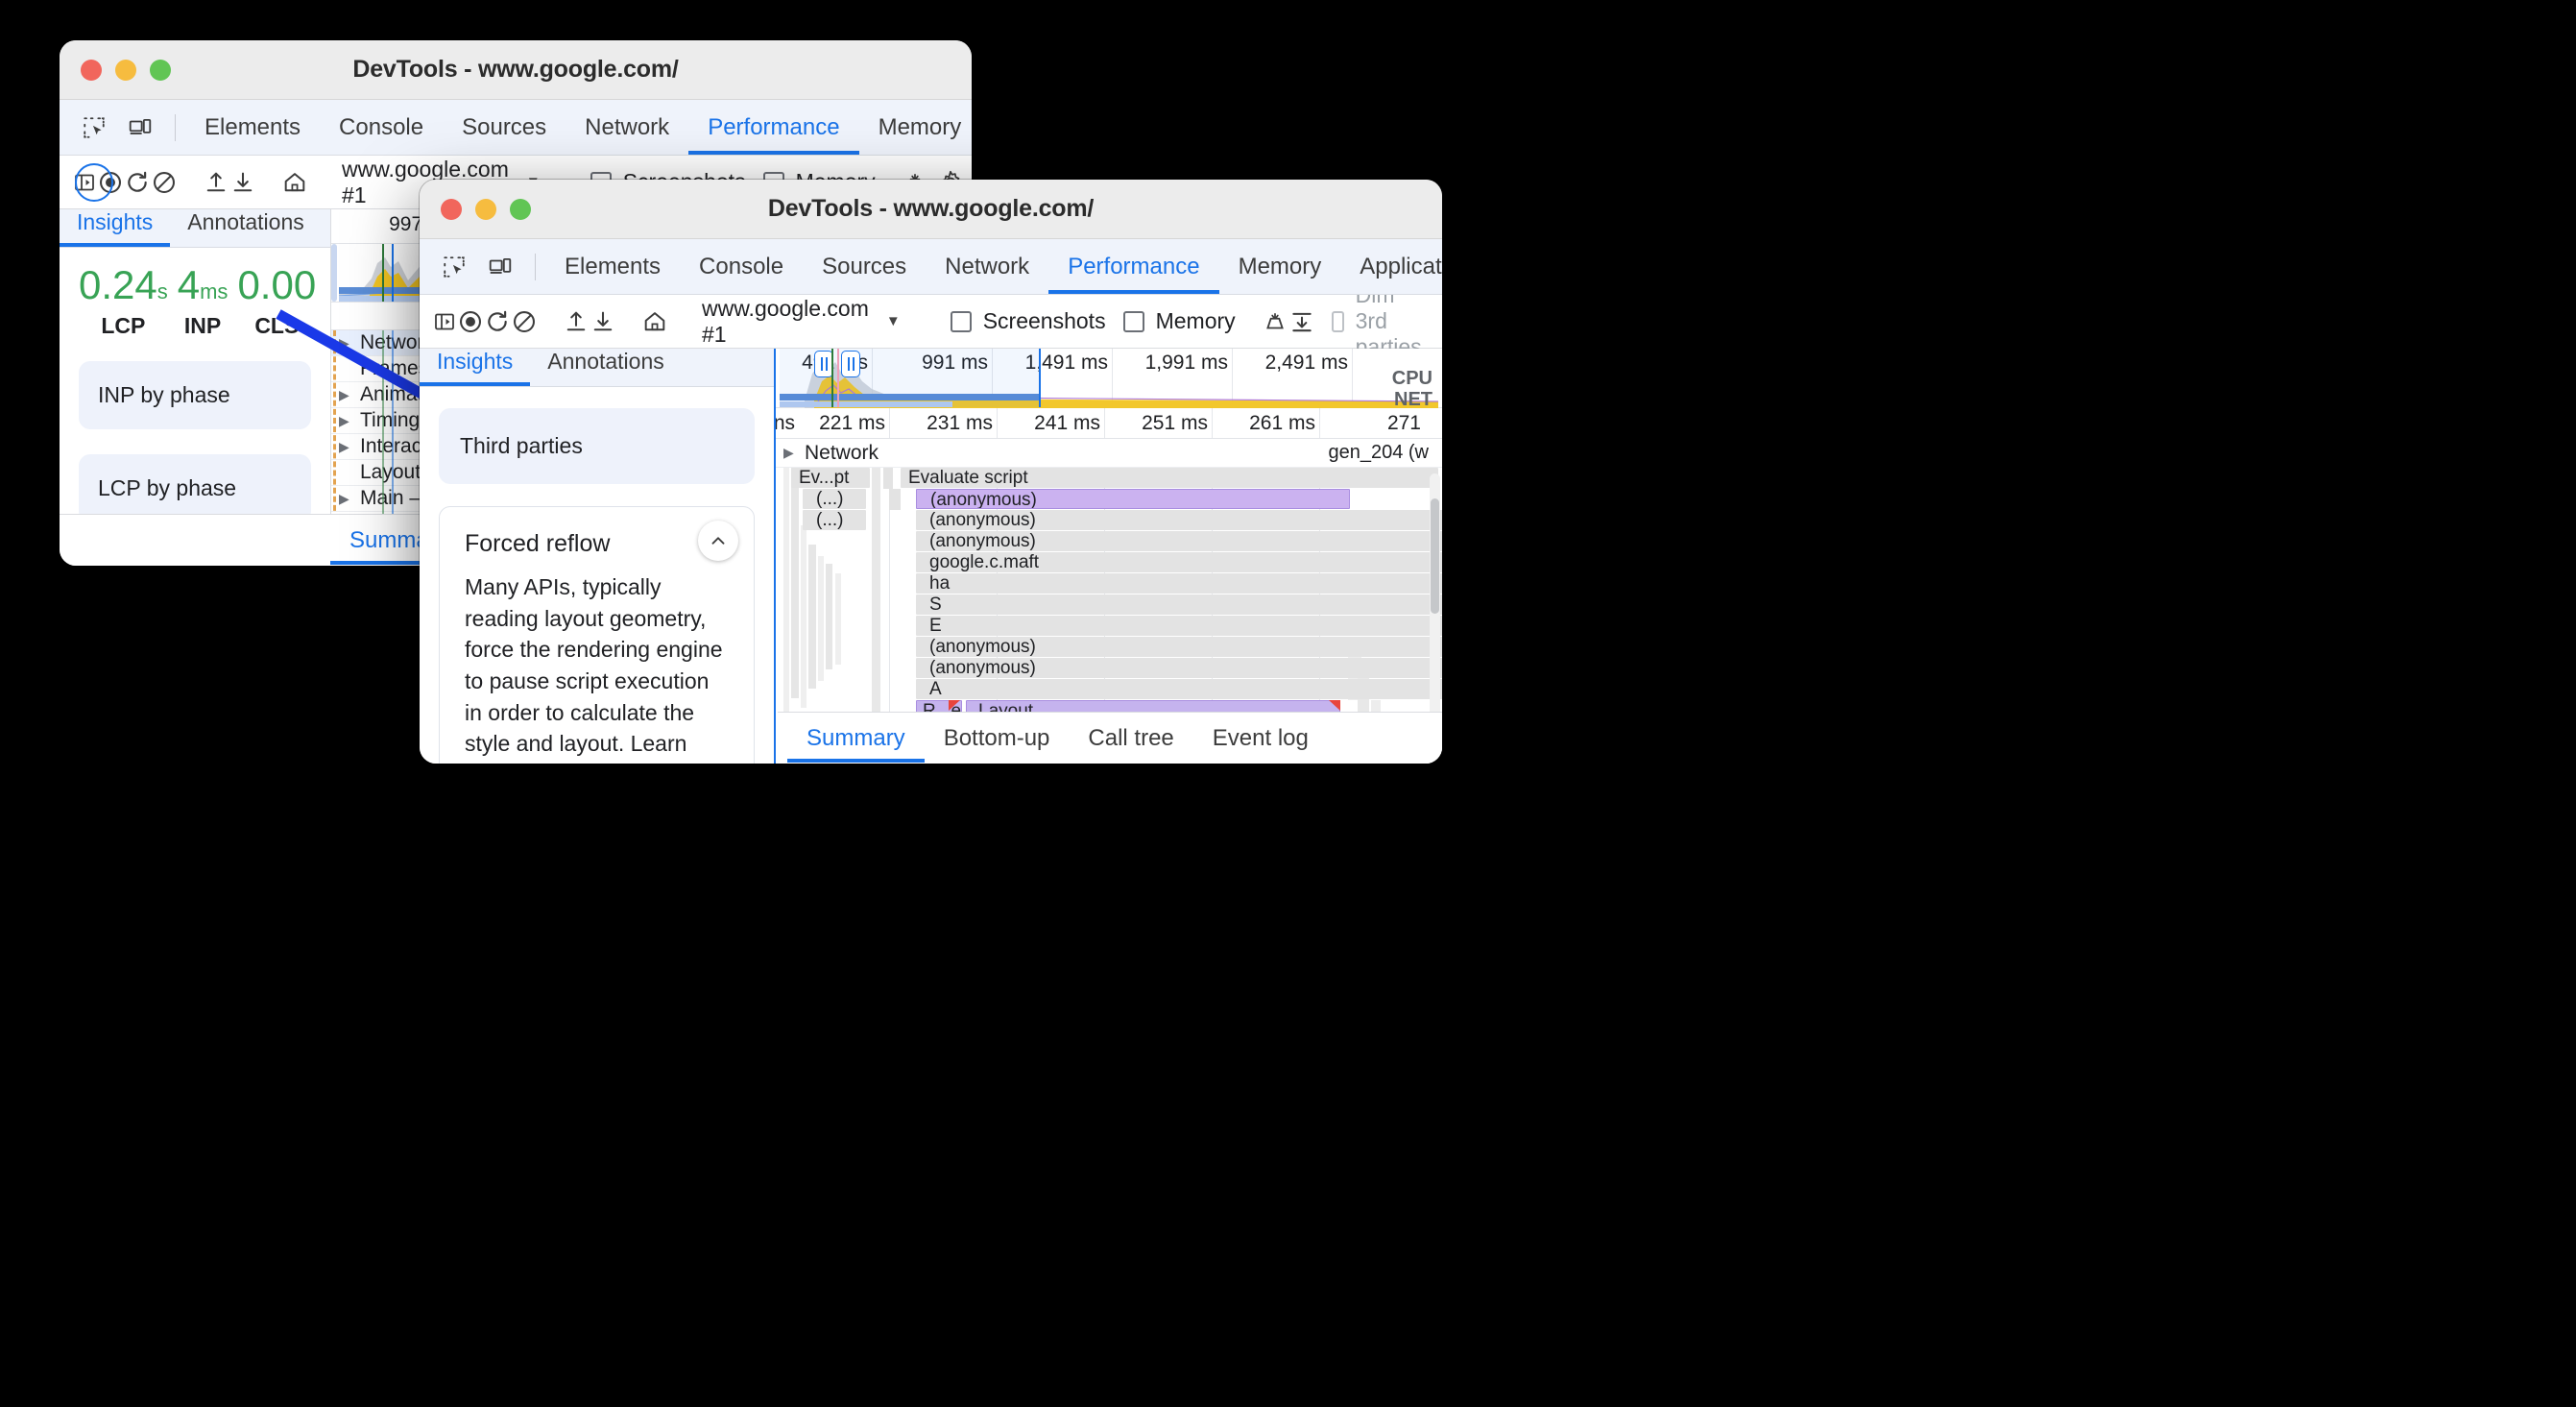 The width and height of the screenshot is (2576, 1407). I want to click on flame-scrollbar, so click(1435, 612).